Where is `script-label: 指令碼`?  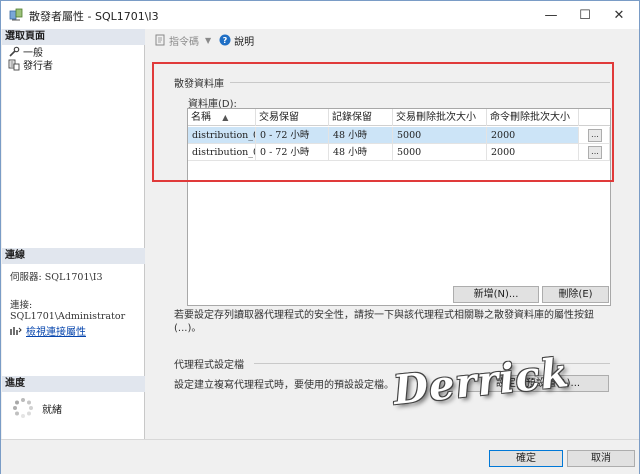 script-label: 指令碼 is located at coordinates (184, 42).